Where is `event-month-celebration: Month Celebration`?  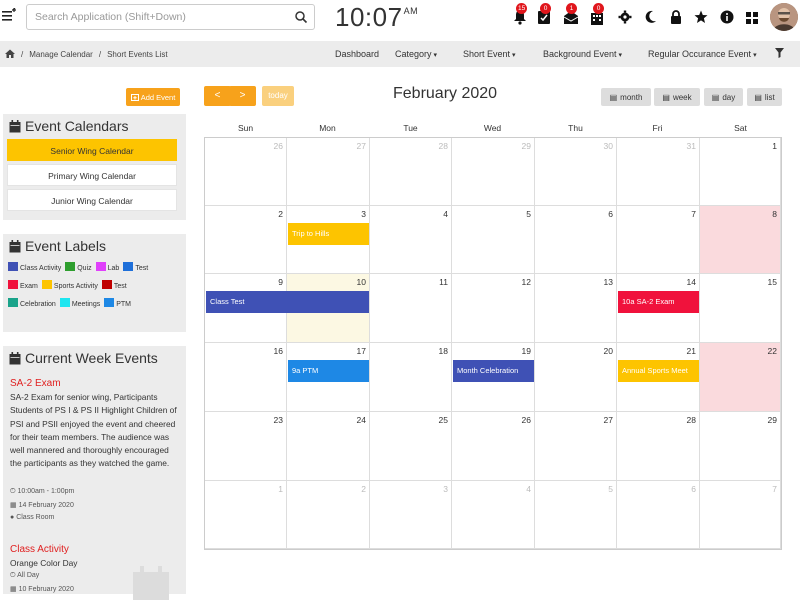
event-month-celebration: Month Celebration is located at coordinates (493, 371).